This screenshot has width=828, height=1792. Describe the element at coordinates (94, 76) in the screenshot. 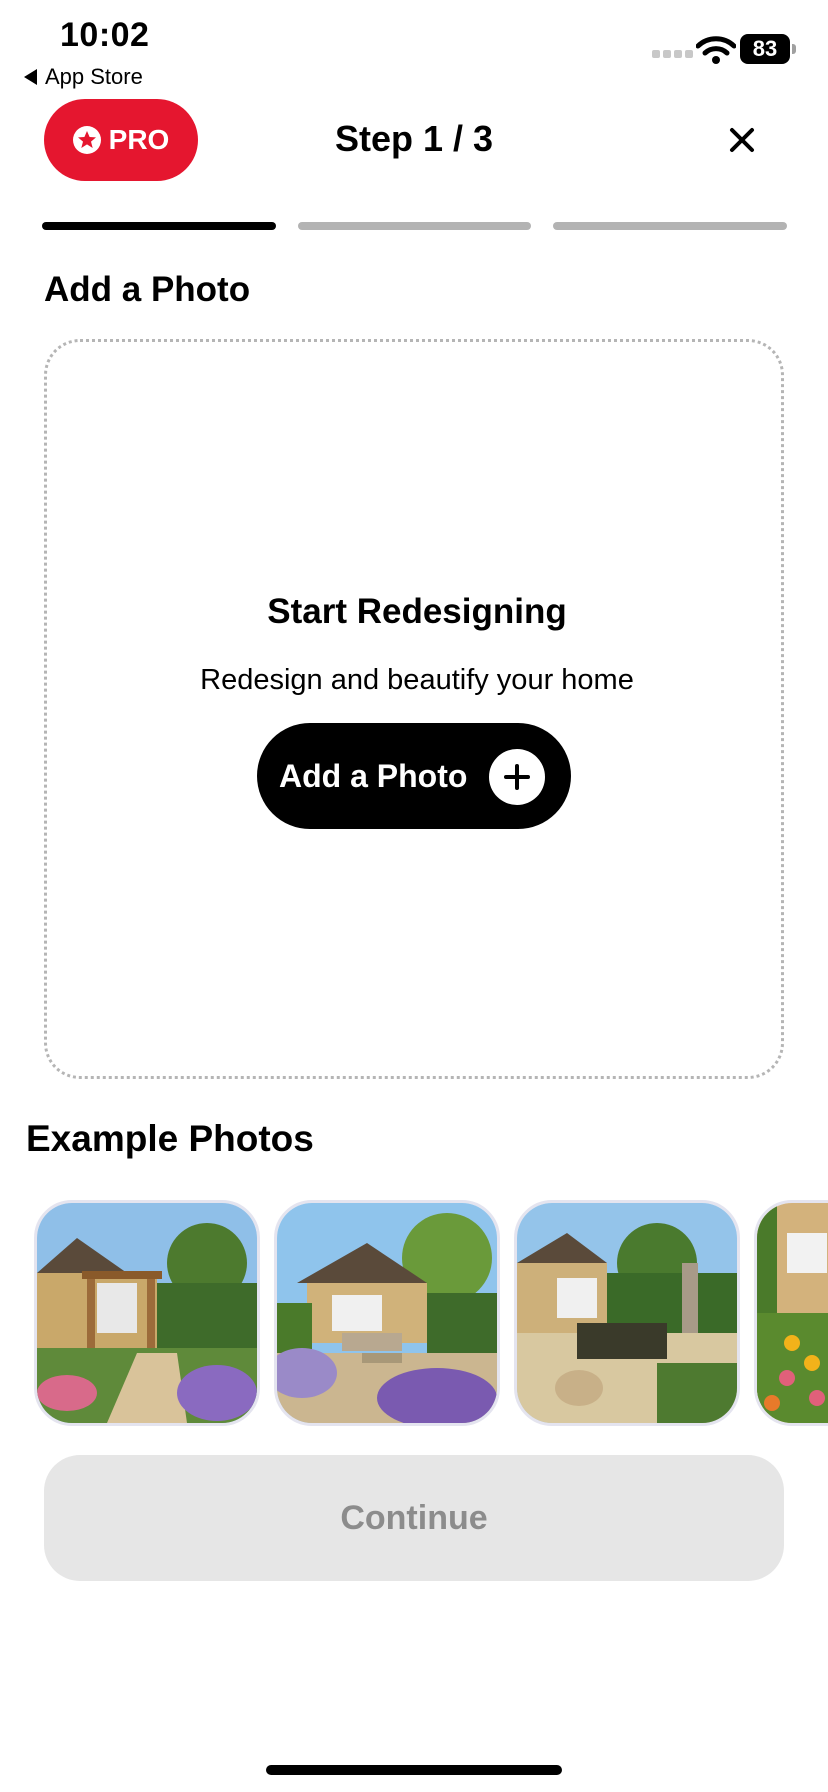

I see `back-app-label: App Store` at that location.